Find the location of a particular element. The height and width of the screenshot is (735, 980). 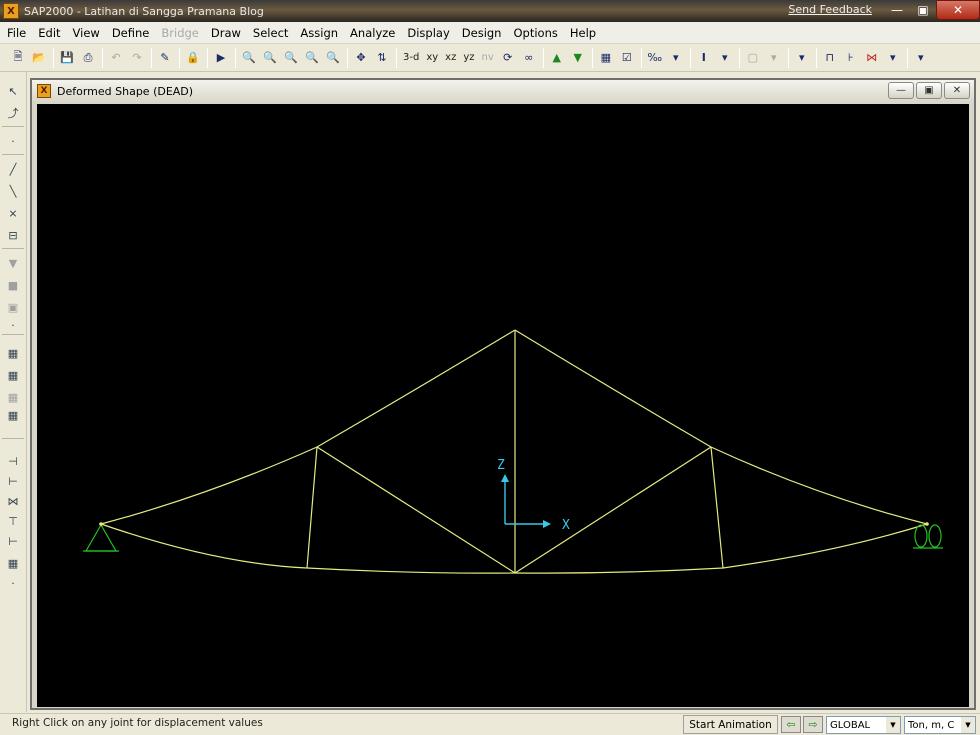

frame-portal-icon: ⊓ is located at coordinates (830, 58).